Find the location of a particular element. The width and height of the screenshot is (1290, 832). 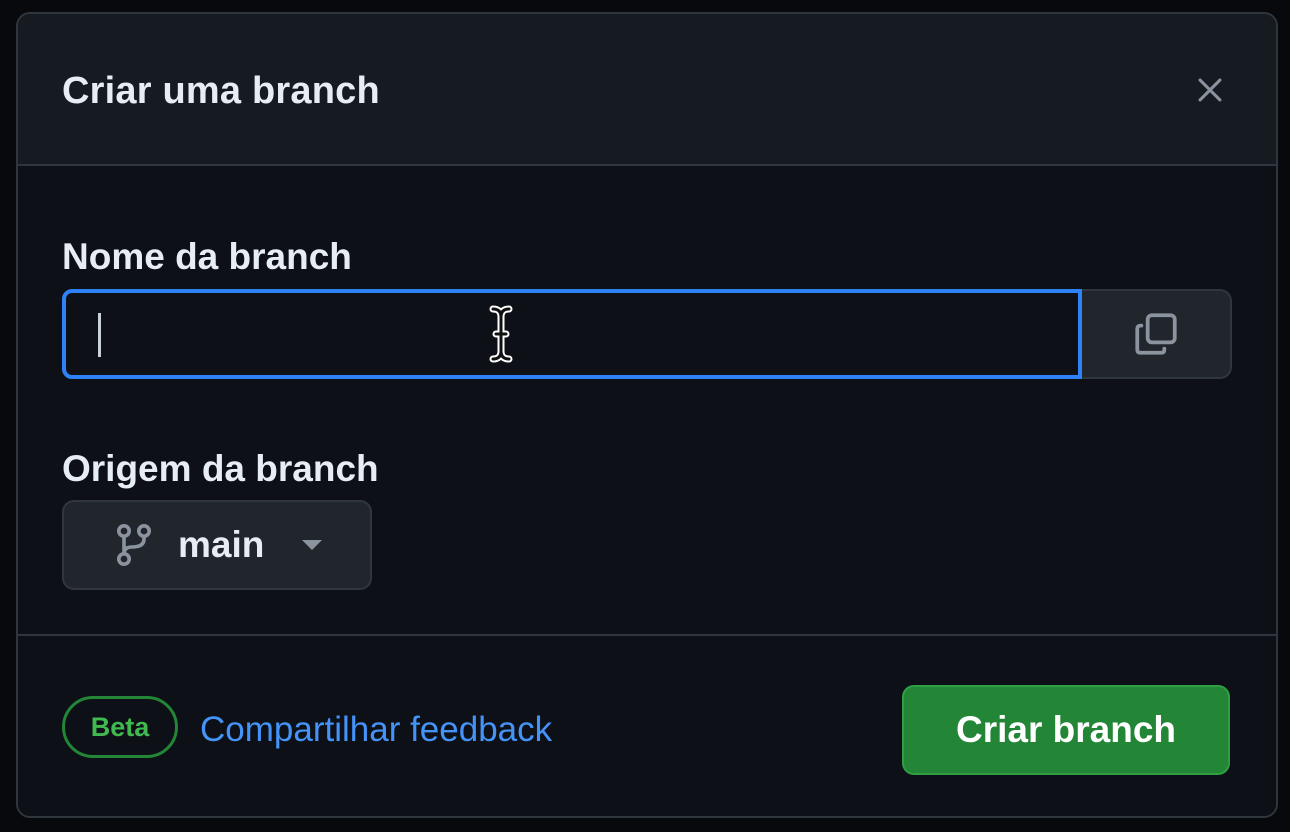

close-button is located at coordinates (1210, 90).